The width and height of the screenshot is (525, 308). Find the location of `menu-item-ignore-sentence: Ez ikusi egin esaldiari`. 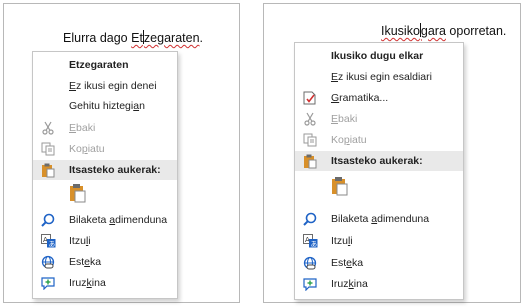

menu-item-ignore-sentence: Ez ikusi egin esaldiari is located at coordinates (379, 77).